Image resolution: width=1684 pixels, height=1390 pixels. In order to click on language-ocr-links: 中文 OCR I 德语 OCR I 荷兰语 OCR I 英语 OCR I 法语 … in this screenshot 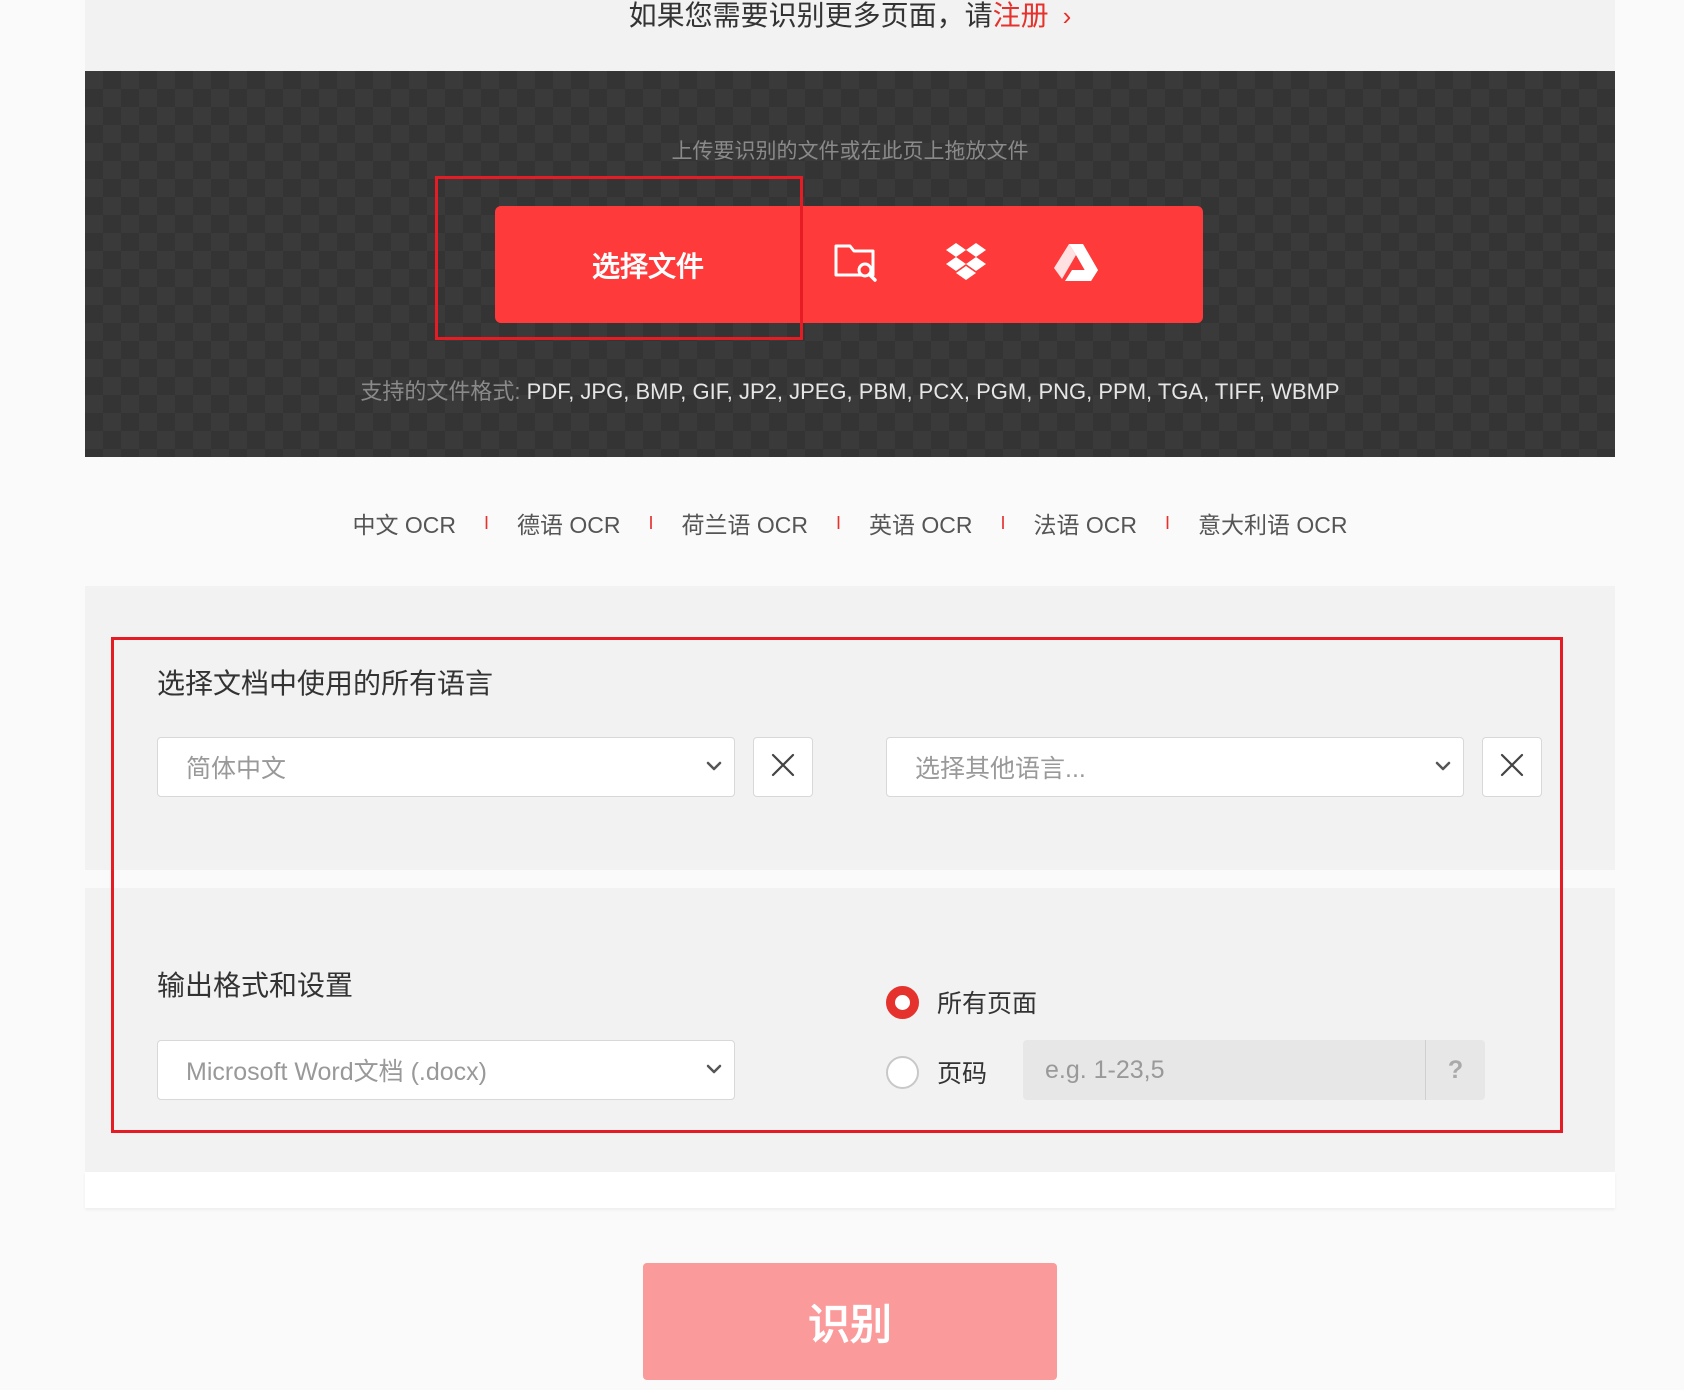, I will do `click(850, 523)`.